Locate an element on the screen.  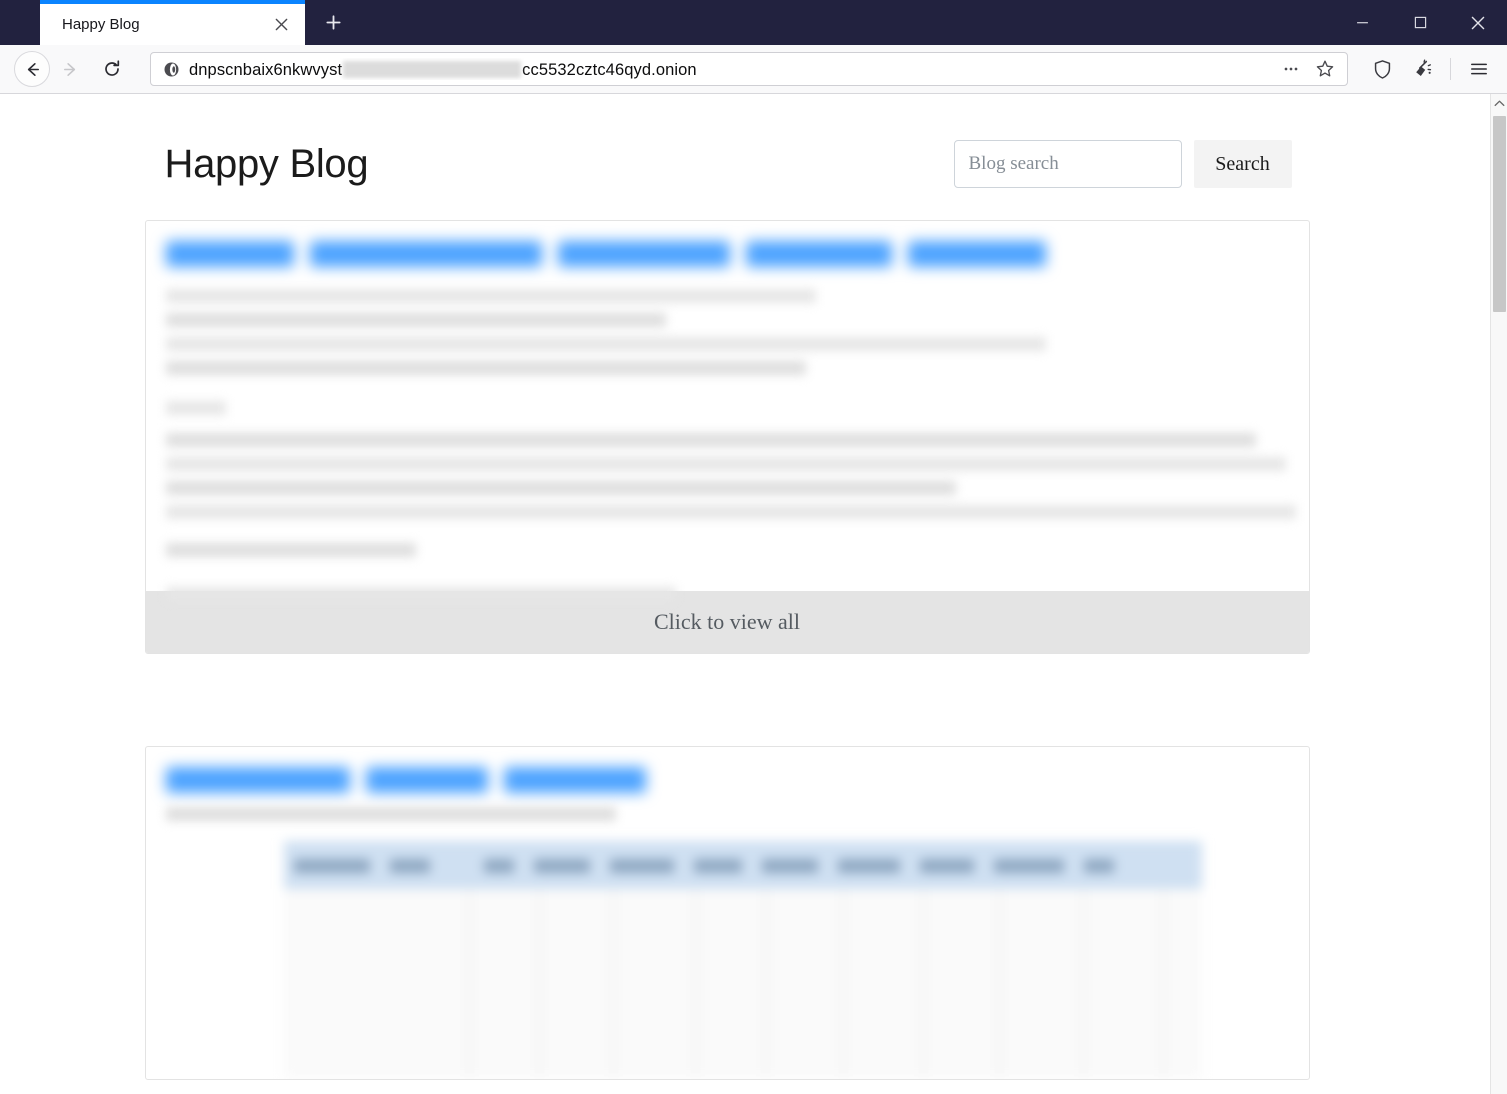
url-redacted-segment is located at coordinates (432, 69).